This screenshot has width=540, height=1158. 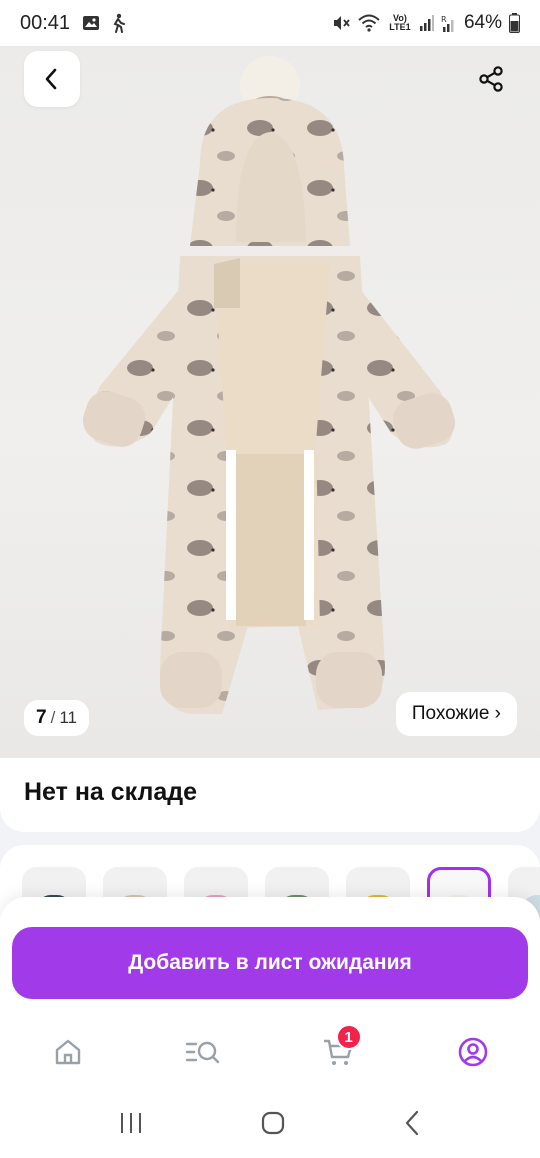 I want to click on share-button, so click(x=491, y=79).